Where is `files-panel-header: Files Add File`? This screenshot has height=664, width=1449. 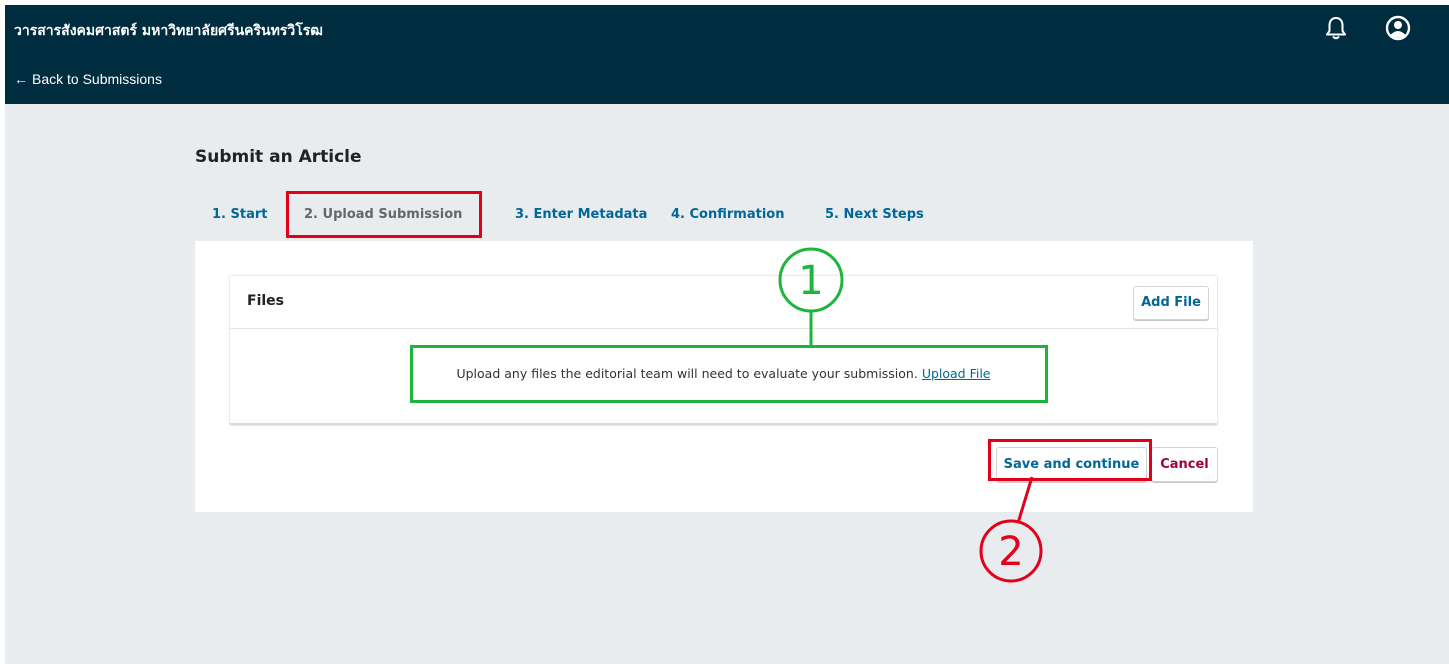
files-panel-header: Files Add File is located at coordinates (723, 302).